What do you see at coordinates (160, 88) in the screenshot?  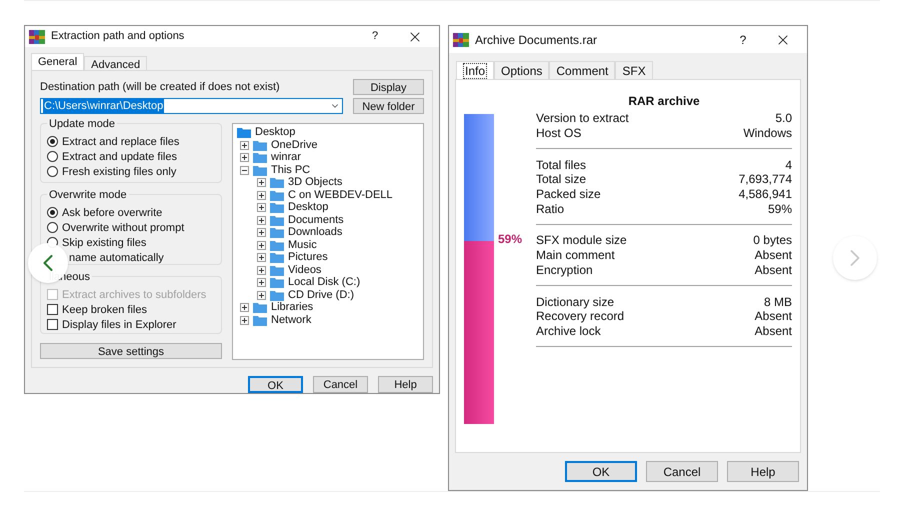 I see `destination-label: Destination path (will be created if does not exist)` at bounding box center [160, 88].